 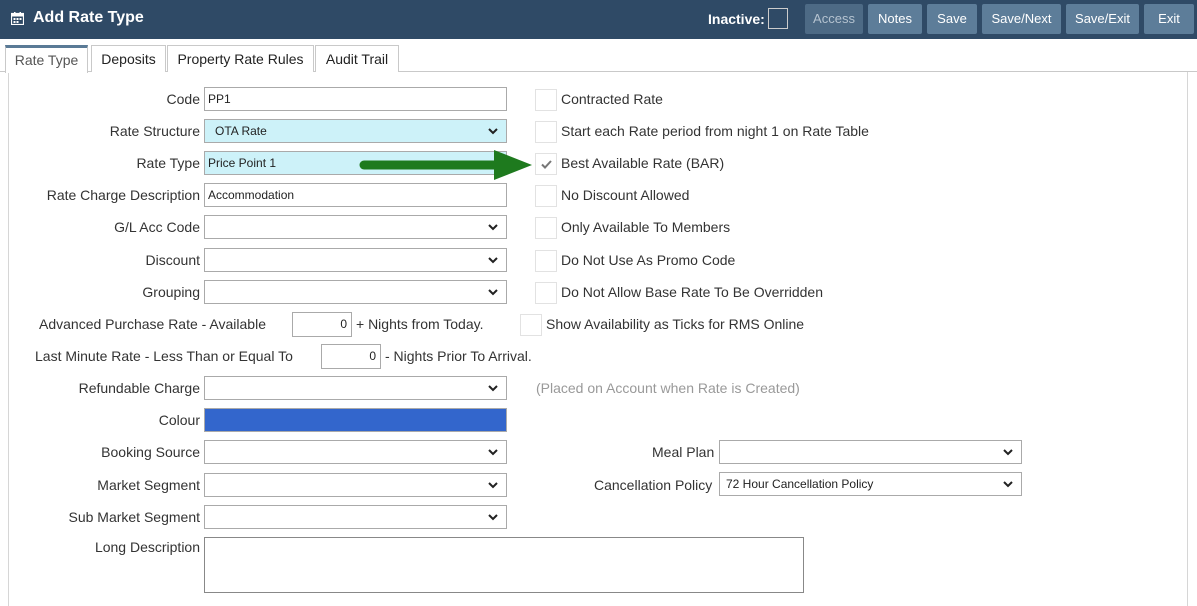 I want to click on market-segment-select, so click(x=355, y=485).